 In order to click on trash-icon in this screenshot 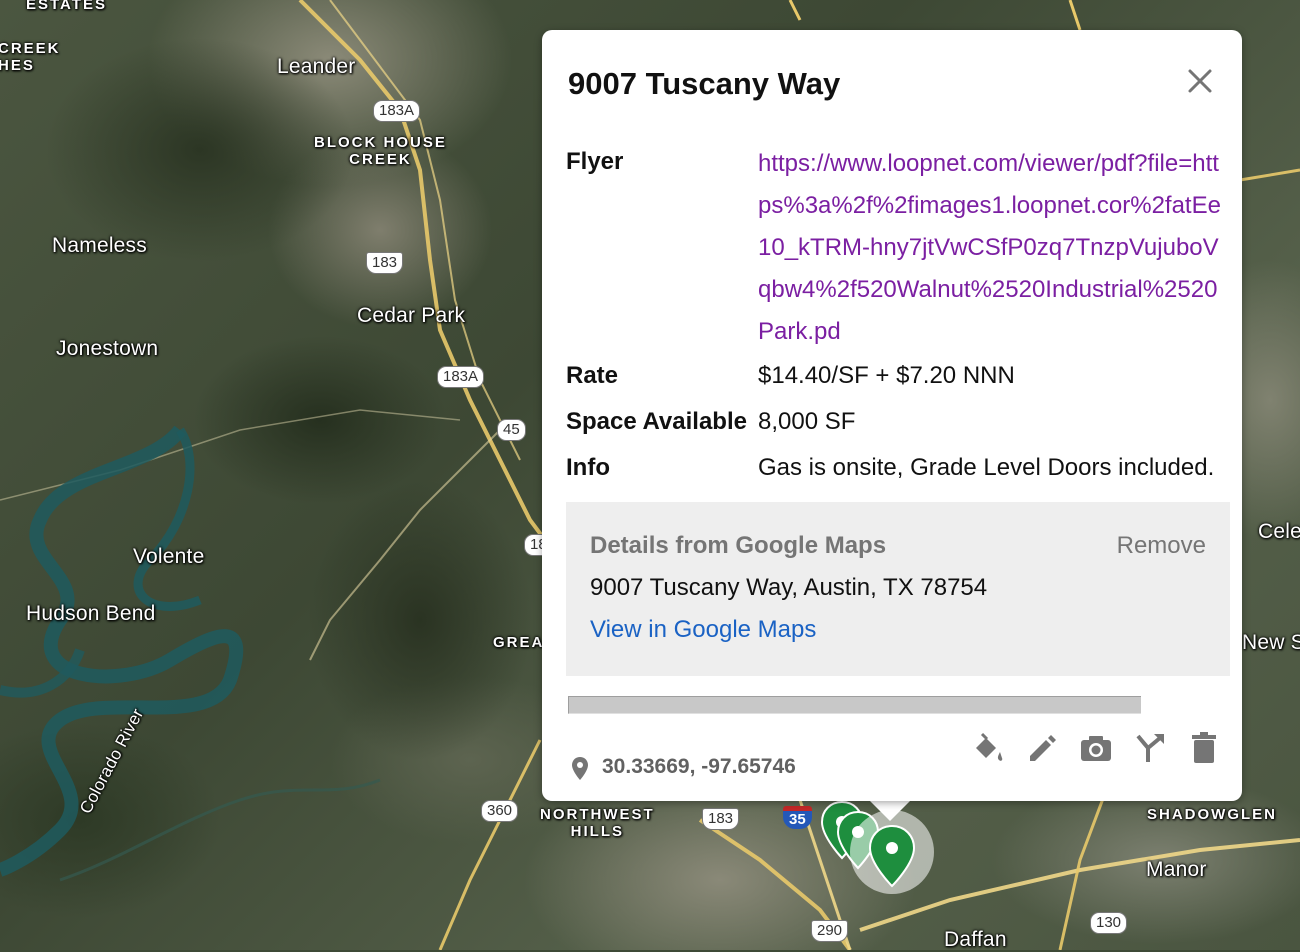, I will do `click(1204, 747)`.